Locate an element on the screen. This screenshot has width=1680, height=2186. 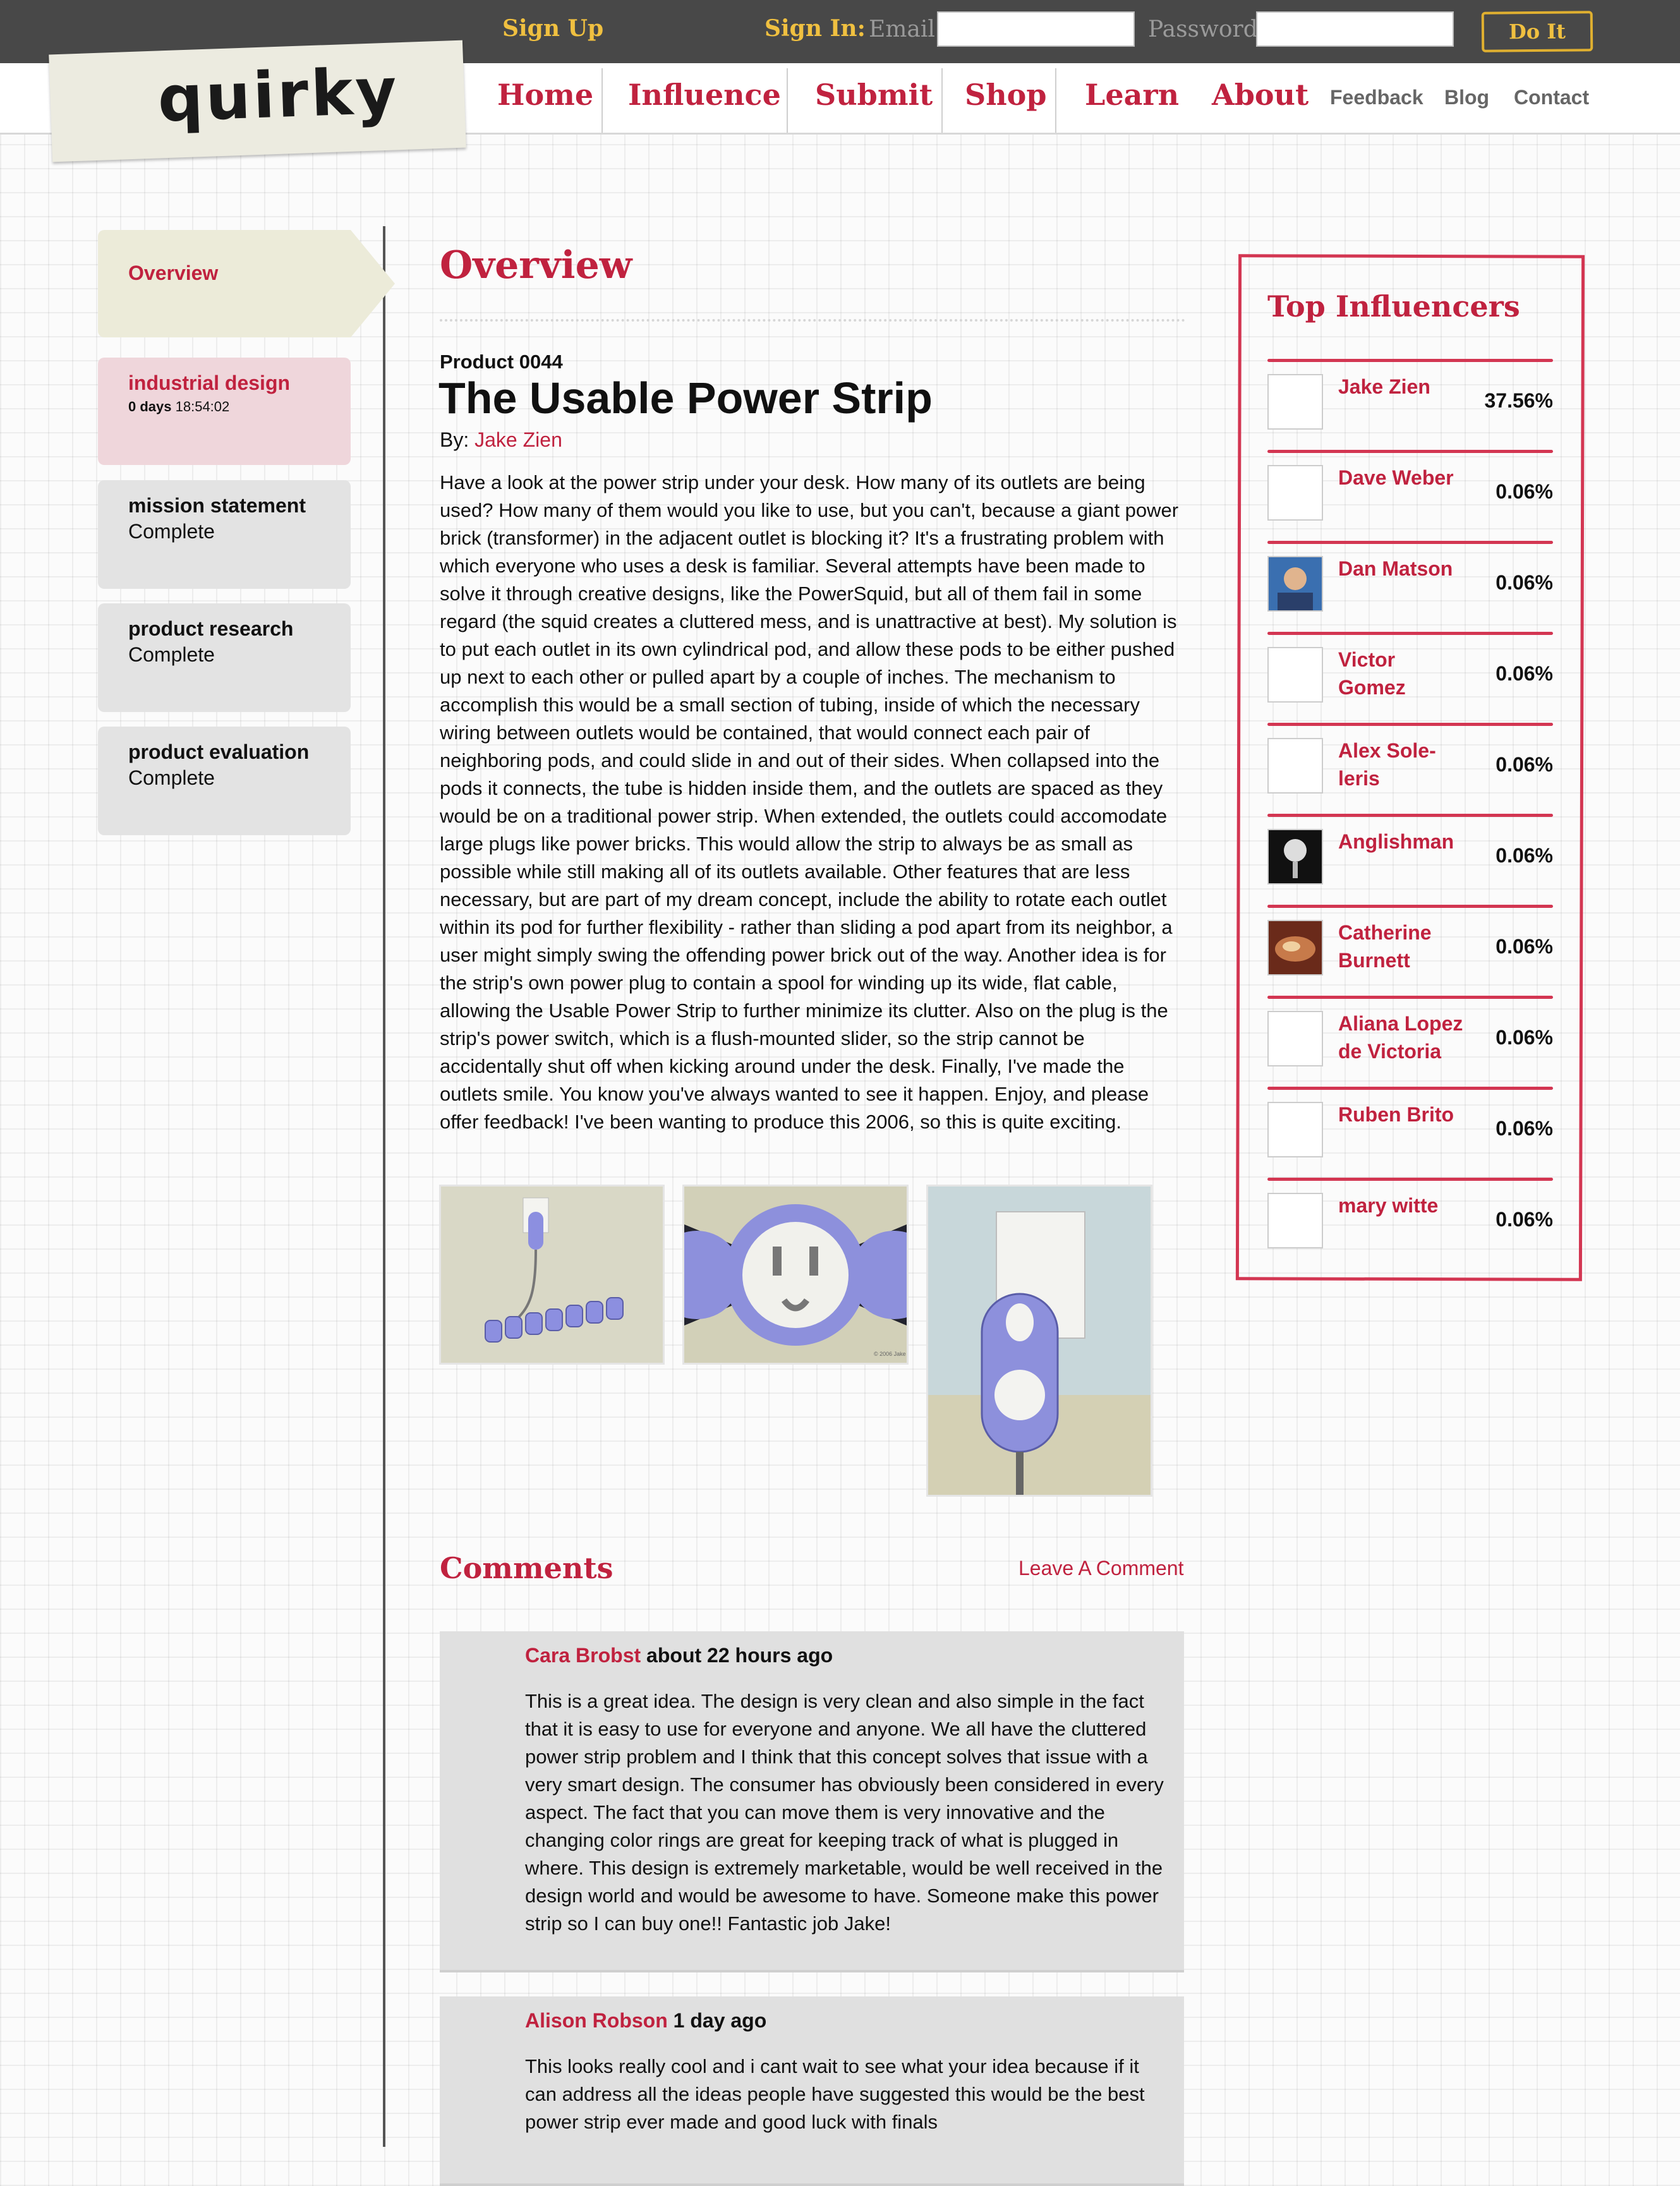
countdown-timer: 0 days 18:54:02 is located at coordinates (224, 407).